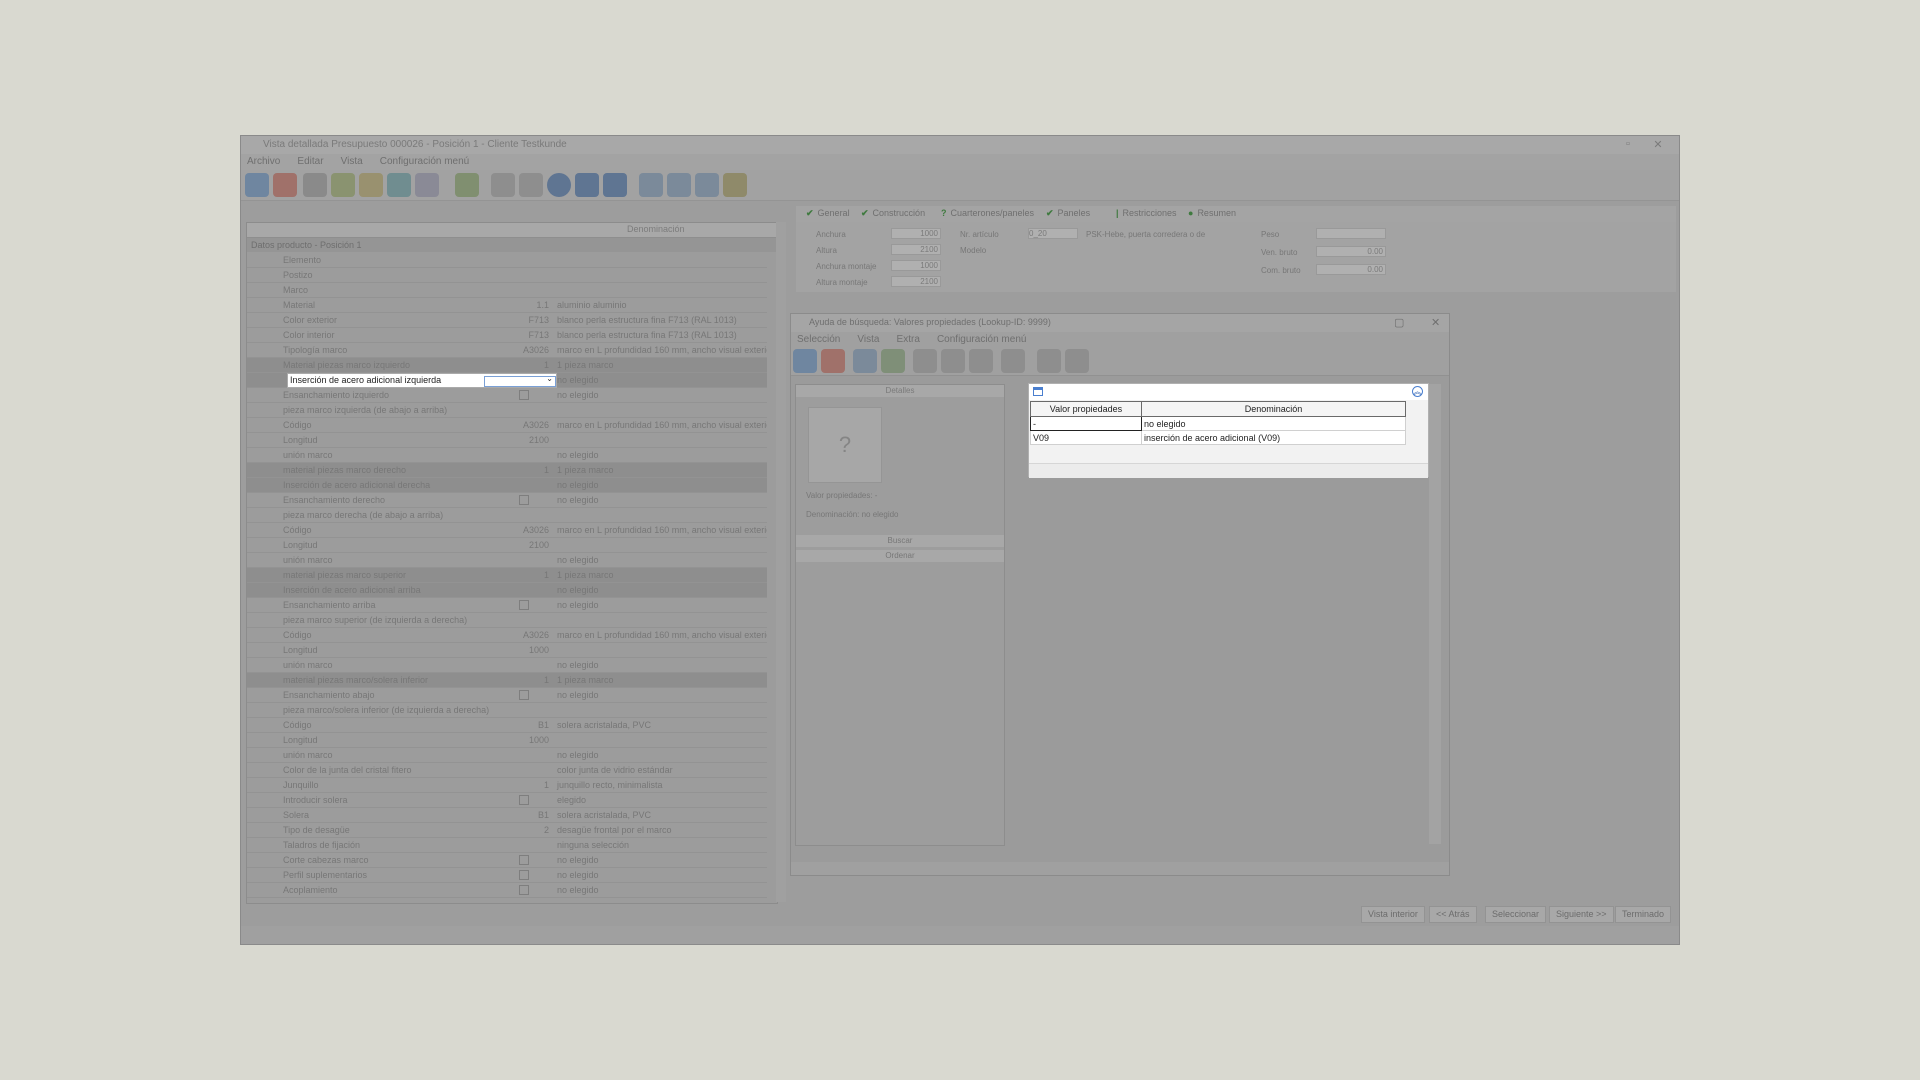  I want to click on menu-seleccion: Selección, so click(818, 340).